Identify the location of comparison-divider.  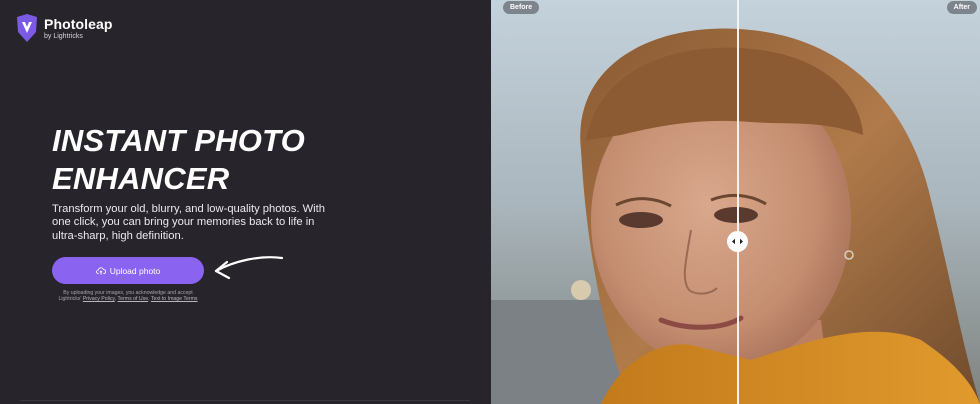
(738, 202).